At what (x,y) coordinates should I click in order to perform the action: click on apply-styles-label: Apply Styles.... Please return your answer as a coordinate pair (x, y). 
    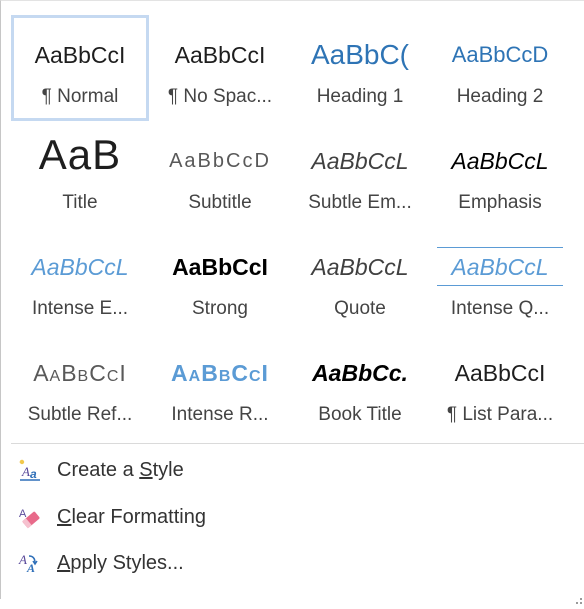
    Looking at the image, I should click on (120, 562).